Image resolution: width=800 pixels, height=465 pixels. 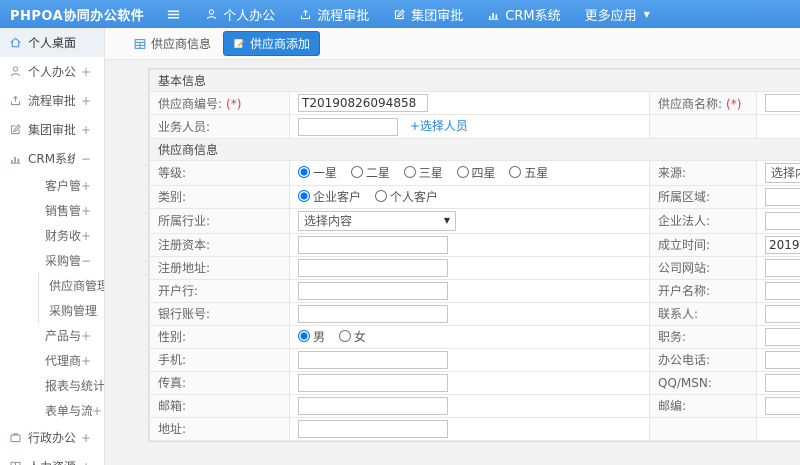 What do you see at coordinates (348, 126) in the screenshot?
I see `business-person-input` at bounding box center [348, 126].